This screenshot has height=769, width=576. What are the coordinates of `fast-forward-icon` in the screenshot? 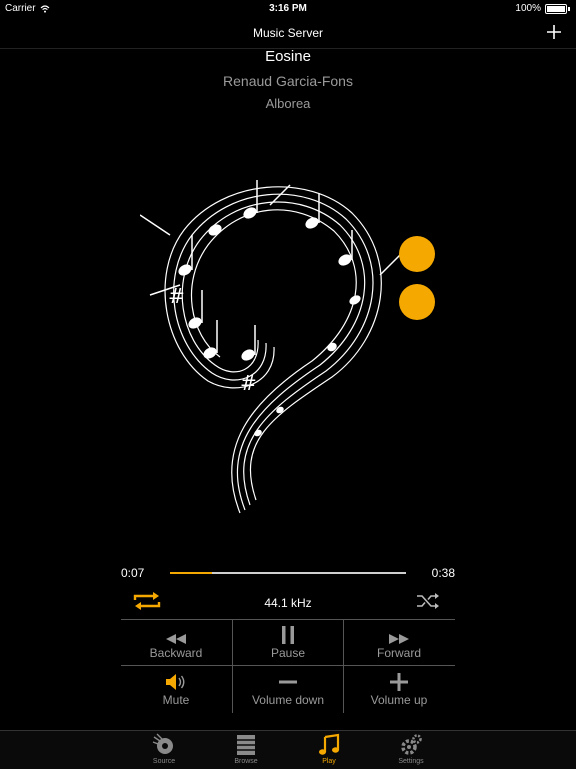 It's located at (399, 639).